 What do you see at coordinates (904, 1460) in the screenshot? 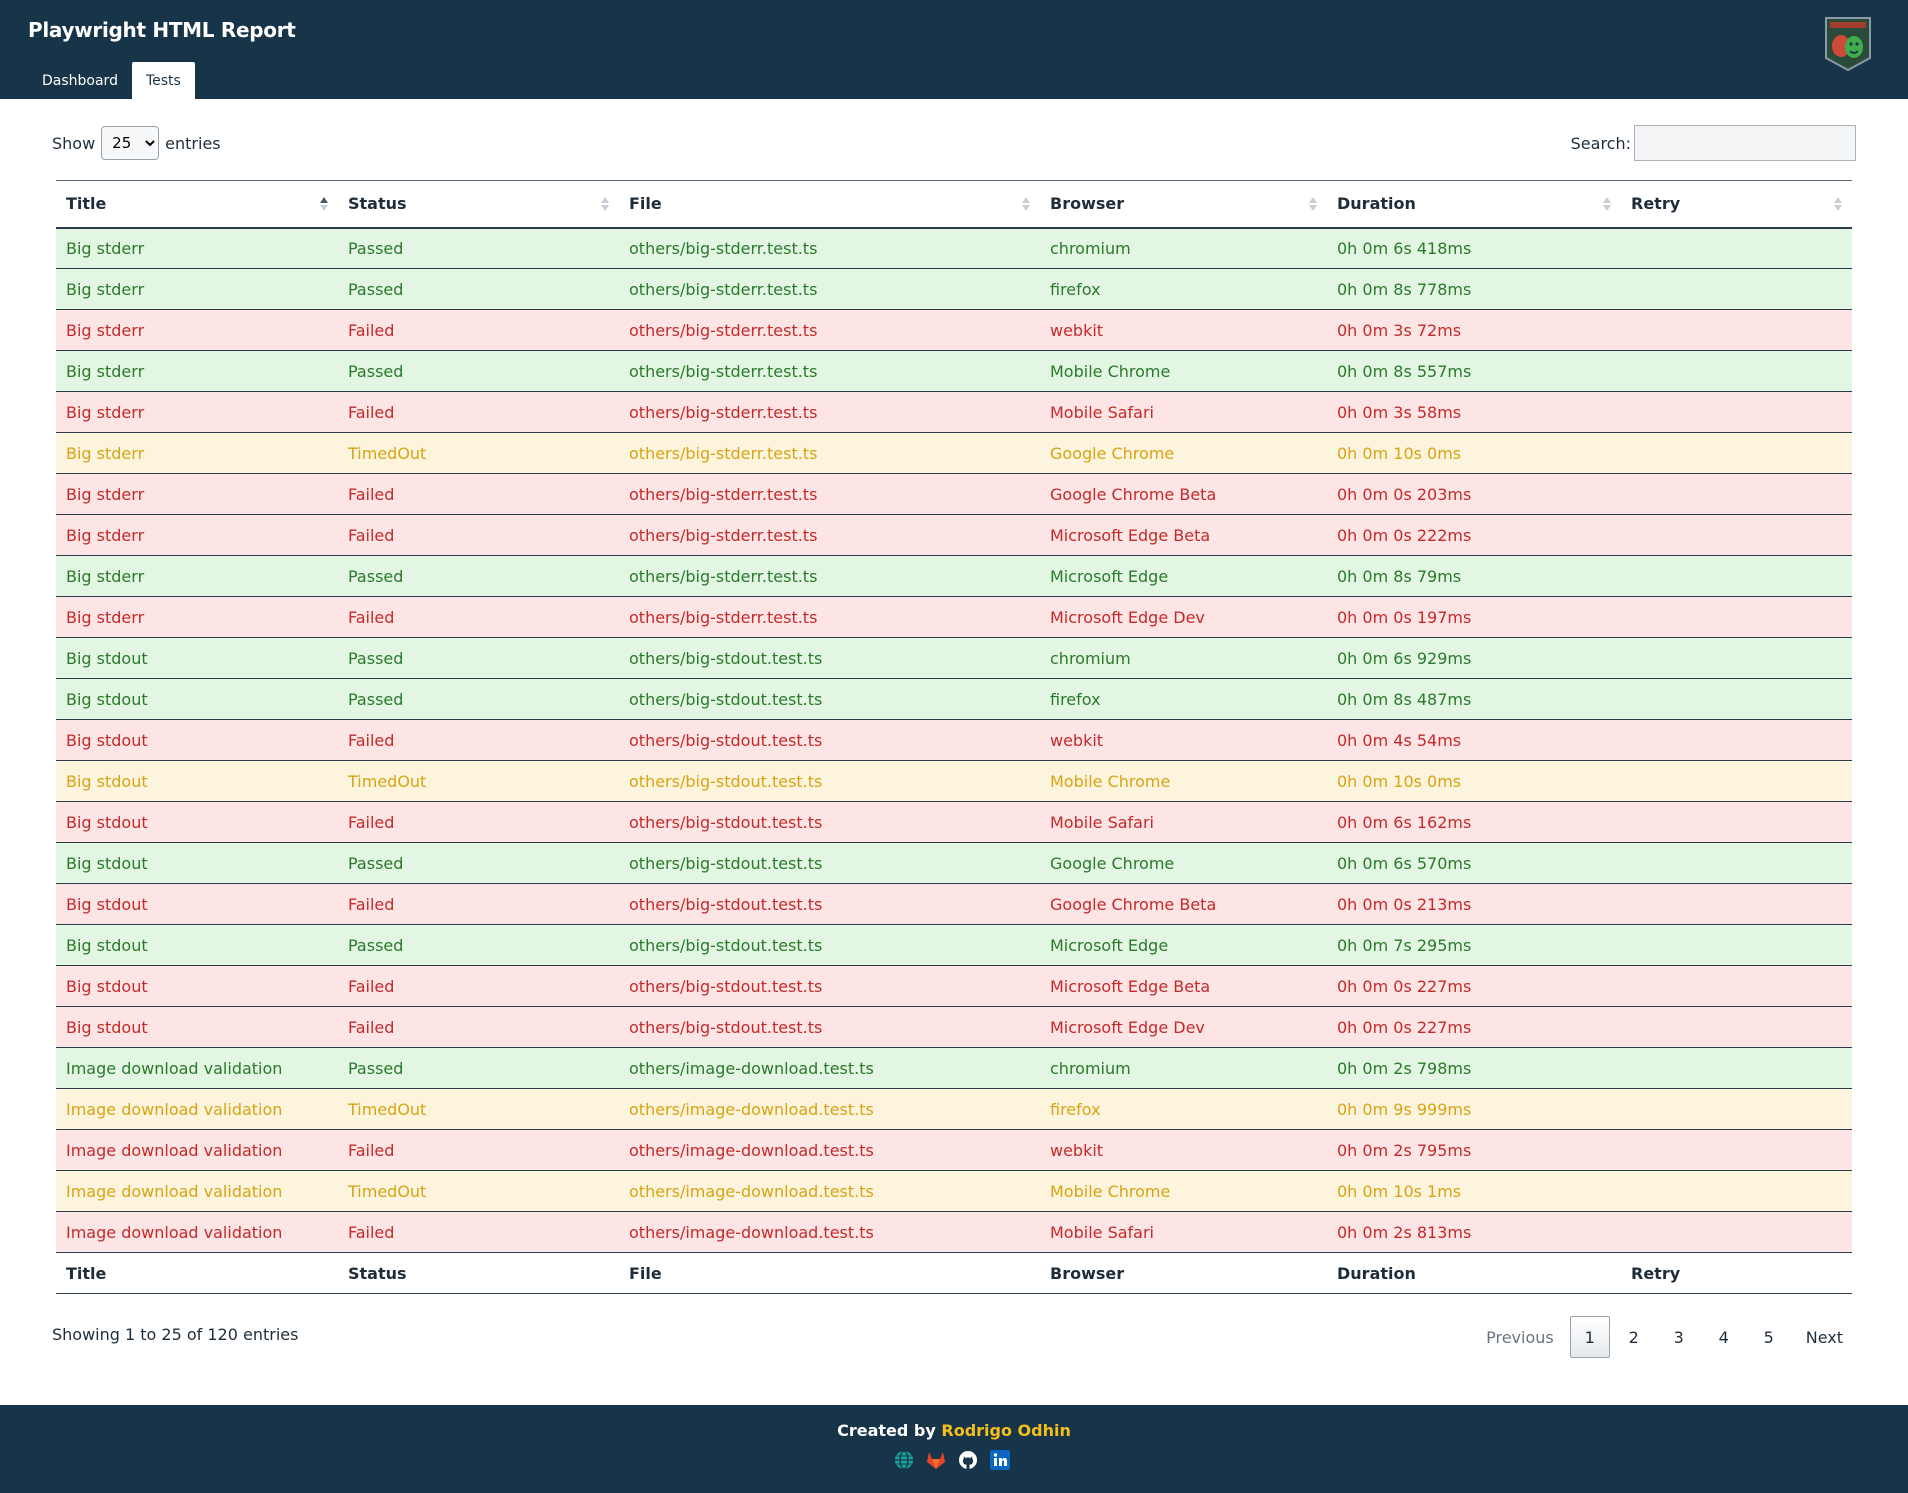
I see `globe-icon` at bounding box center [904, 1460].